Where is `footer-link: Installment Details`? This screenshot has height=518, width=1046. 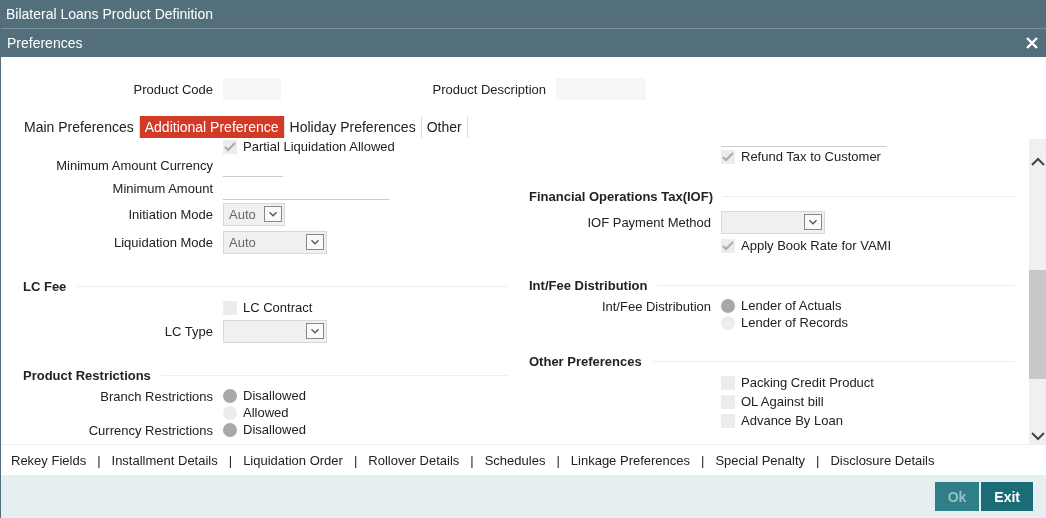 footer-link: Installment Details is located at coordinates (164, 460).